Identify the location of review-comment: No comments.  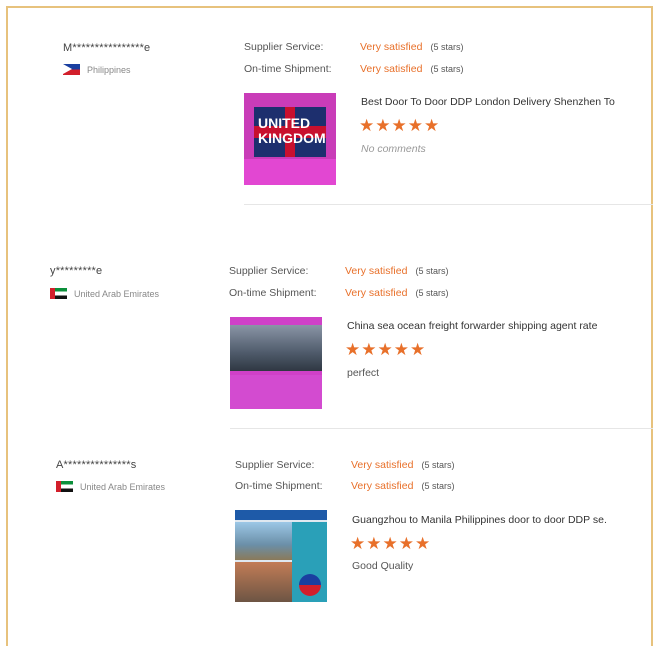
(393, 149).